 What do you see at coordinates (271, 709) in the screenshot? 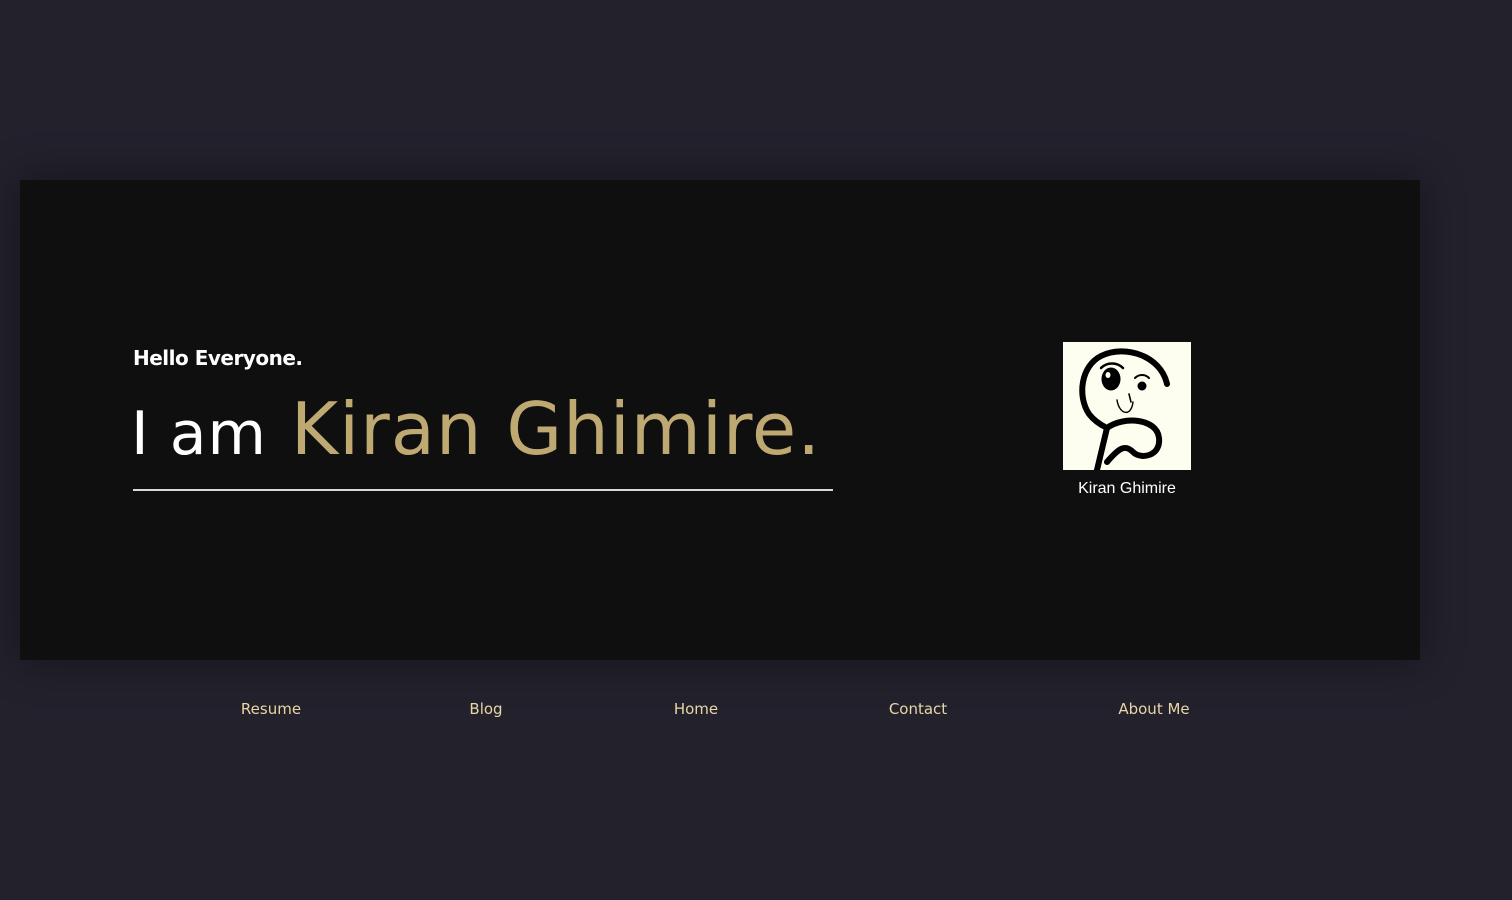
I see `nav-link-resume: Resume` at bounding box center [271, 709].